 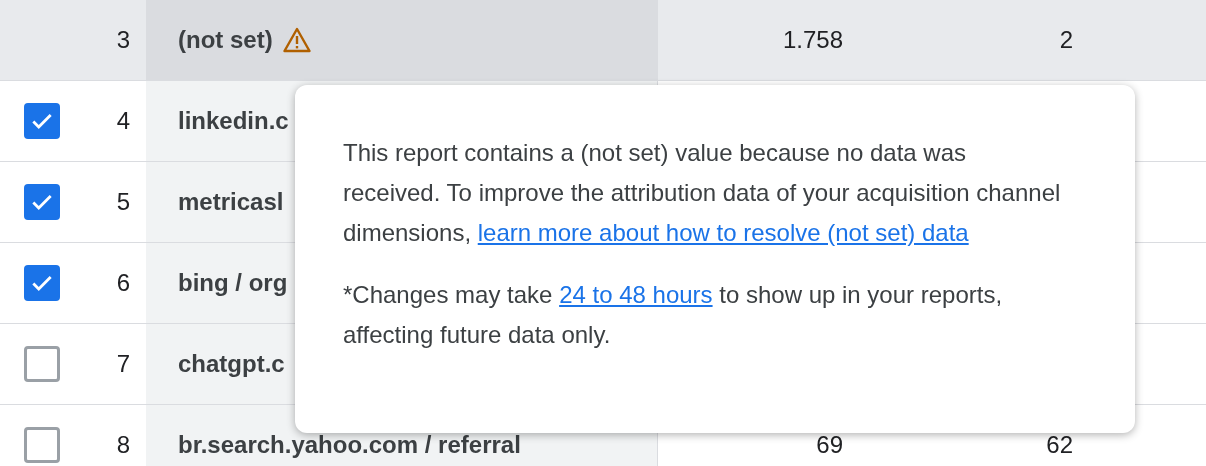 What do you see at coordinates (829, 444) in the screenshot?
I see `metric-value: 69` at bounding box center [829, 444].